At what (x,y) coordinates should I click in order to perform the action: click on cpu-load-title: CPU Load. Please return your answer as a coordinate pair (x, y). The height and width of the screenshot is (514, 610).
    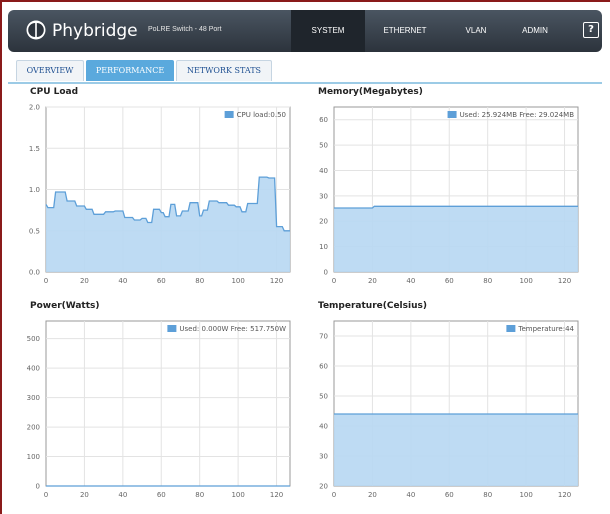
    Looking at the image, I should click on (54, 92).